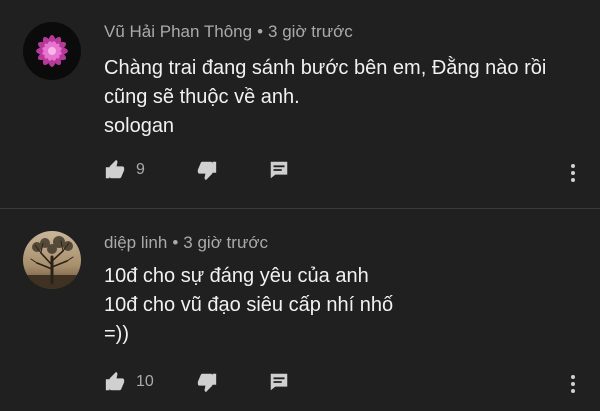  I want to click on author-name: diệp linh, so click(135, 242).